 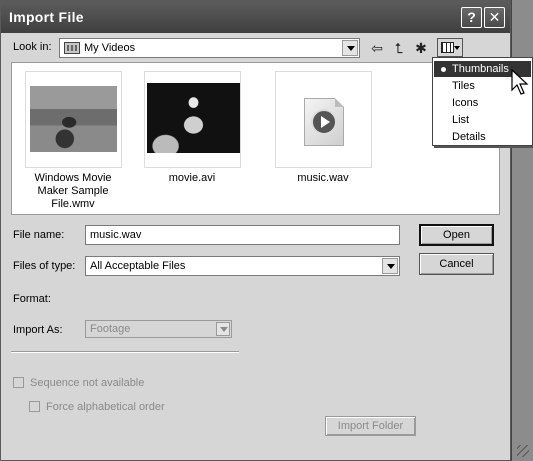 I want to click on file-name-input: music.wav, so click(x=242, y=235).